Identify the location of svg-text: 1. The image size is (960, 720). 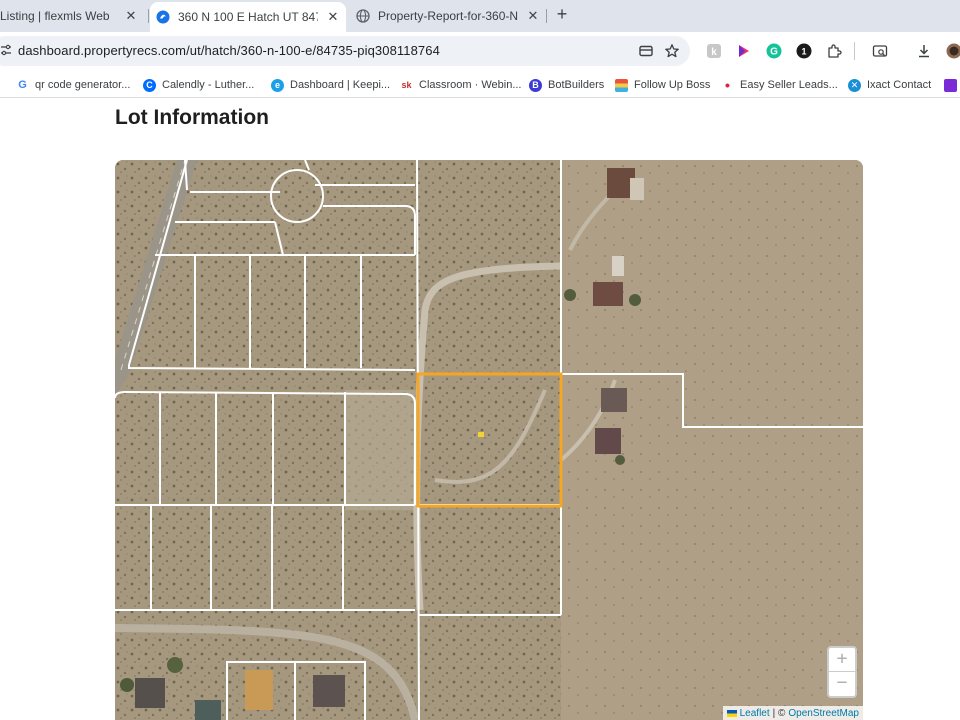
(803, 52).